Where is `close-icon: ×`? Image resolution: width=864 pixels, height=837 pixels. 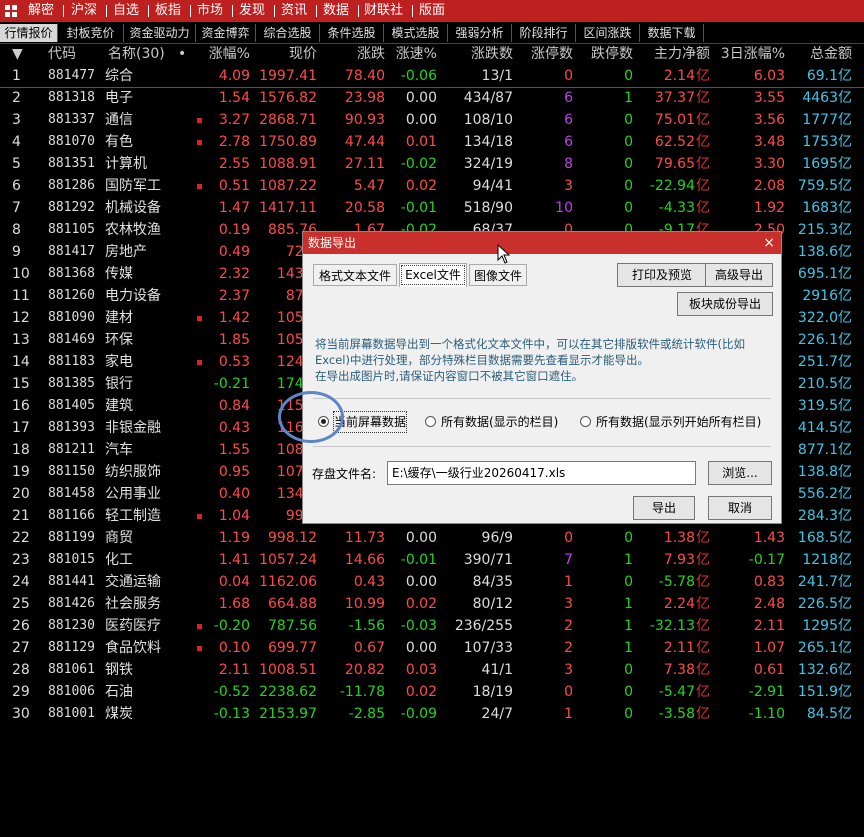
close-icon: × is located at coordinates (769, 243).